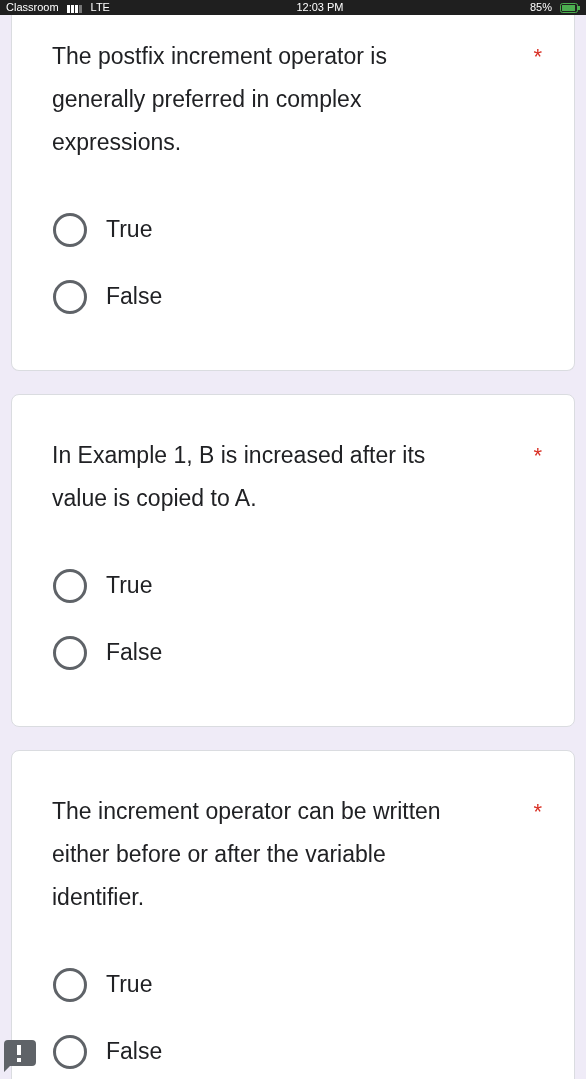 This screenshot has width=586, height=1079. Describe the element at coordinates (19, 1055) in the screenshot. I see `feedback-icon` at that location.